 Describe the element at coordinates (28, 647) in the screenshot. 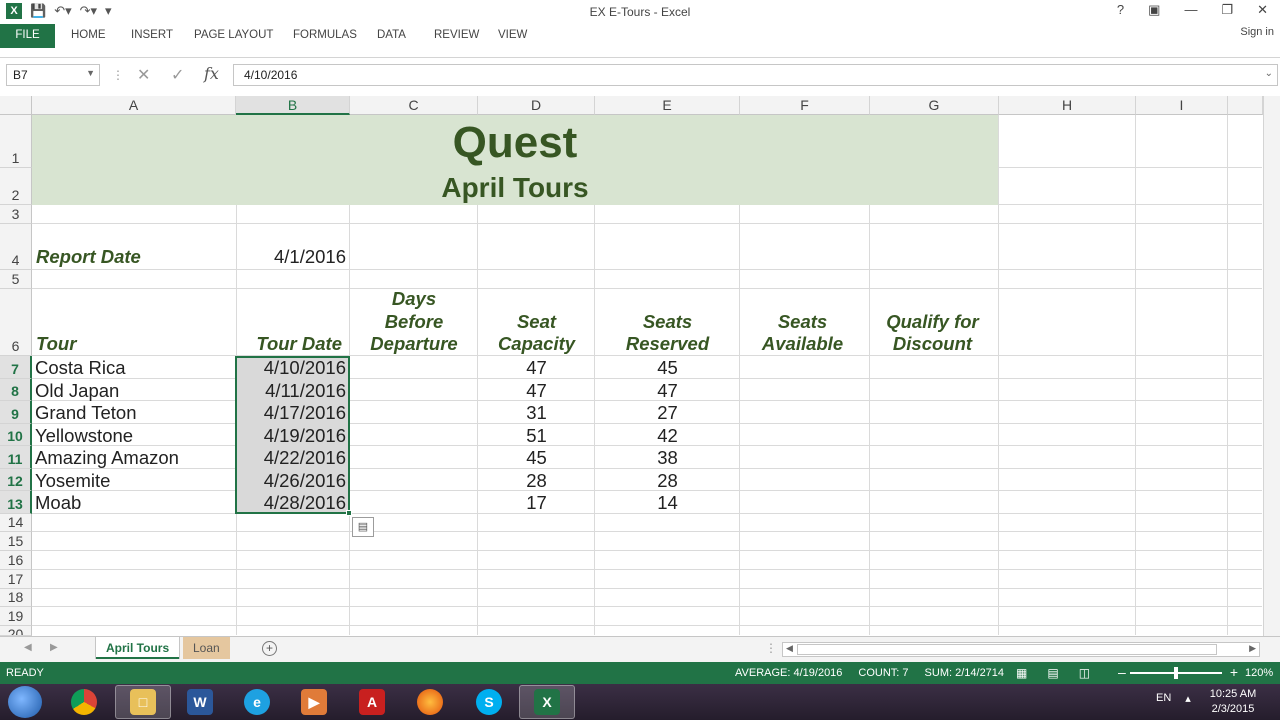

I see `prev-sheet-icon: ◀` at that location.